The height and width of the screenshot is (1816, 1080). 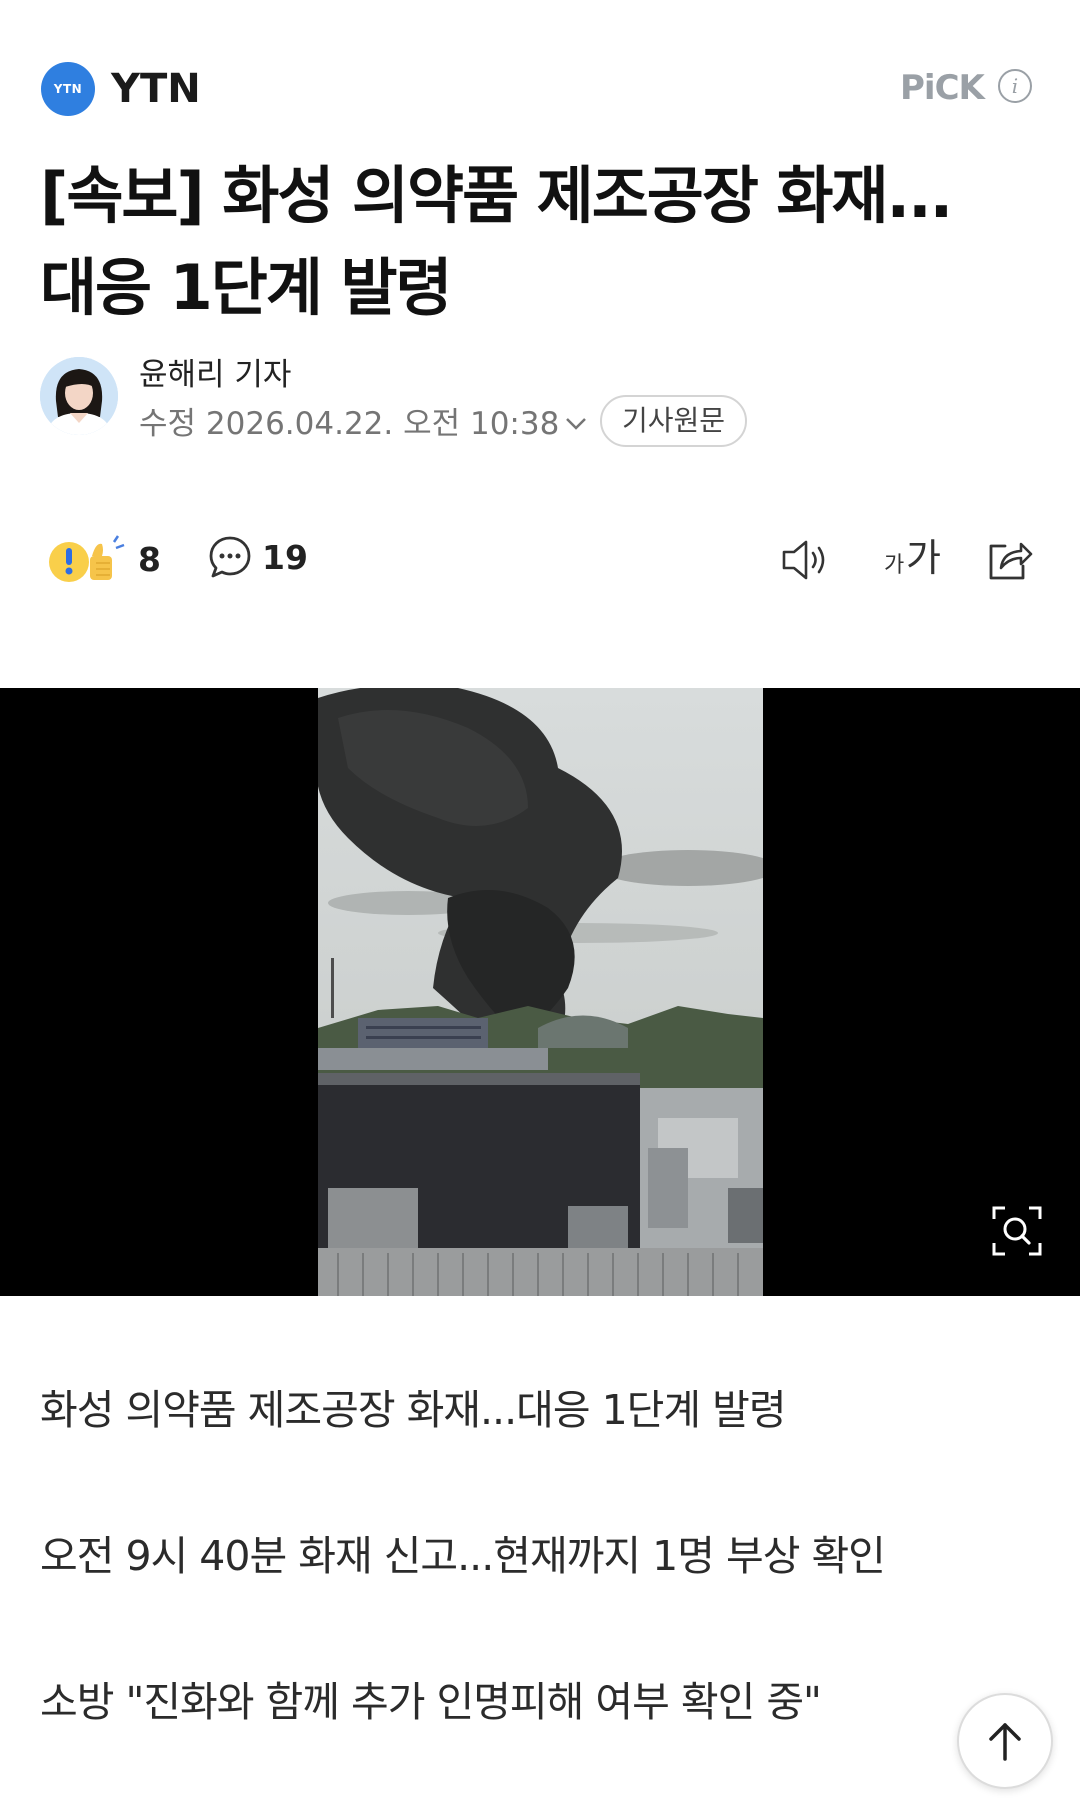 I want to click on comment-icon, so click(x=230, y=557).